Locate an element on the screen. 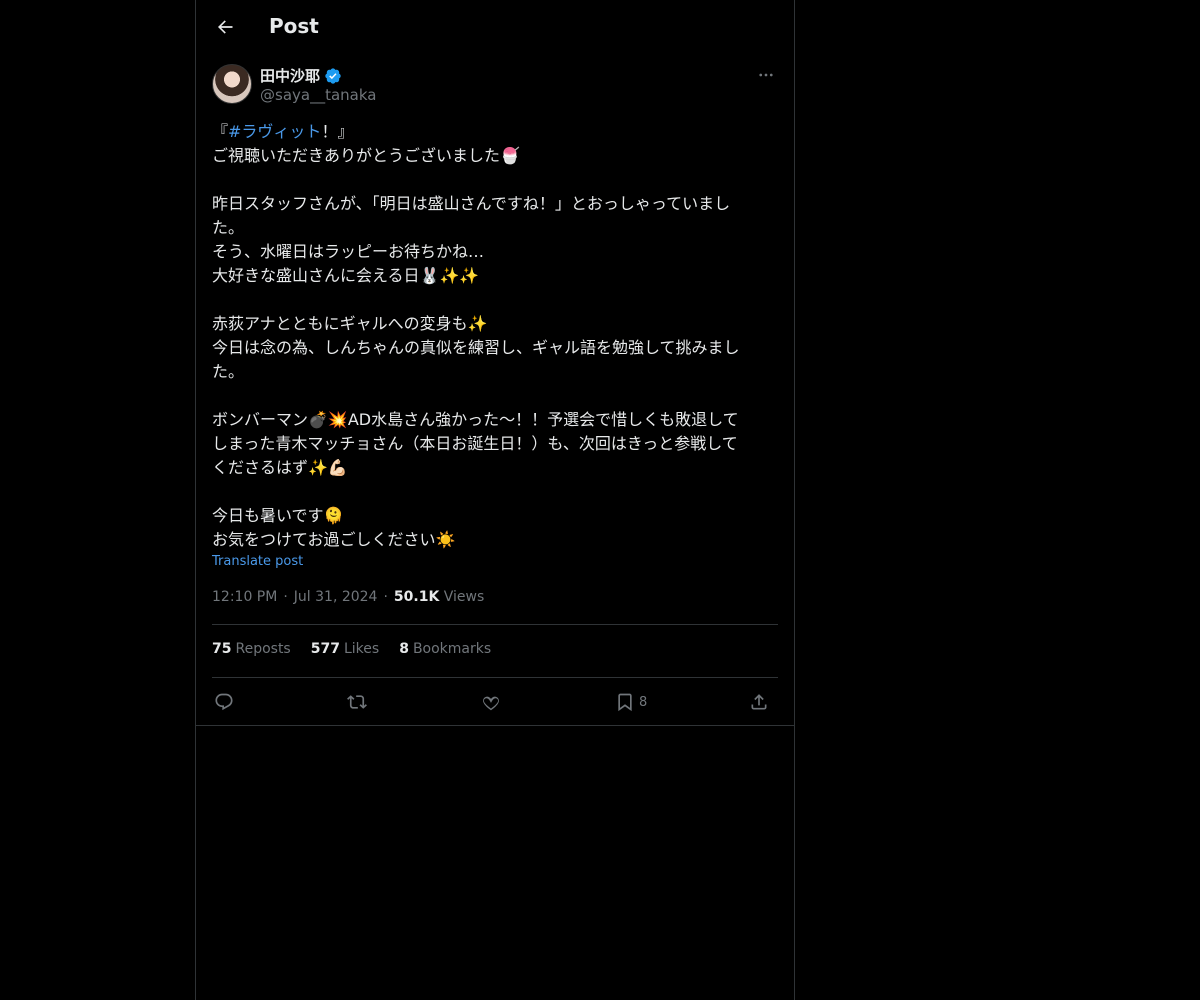  post-bottom-border is located at coordinates (495, 725).